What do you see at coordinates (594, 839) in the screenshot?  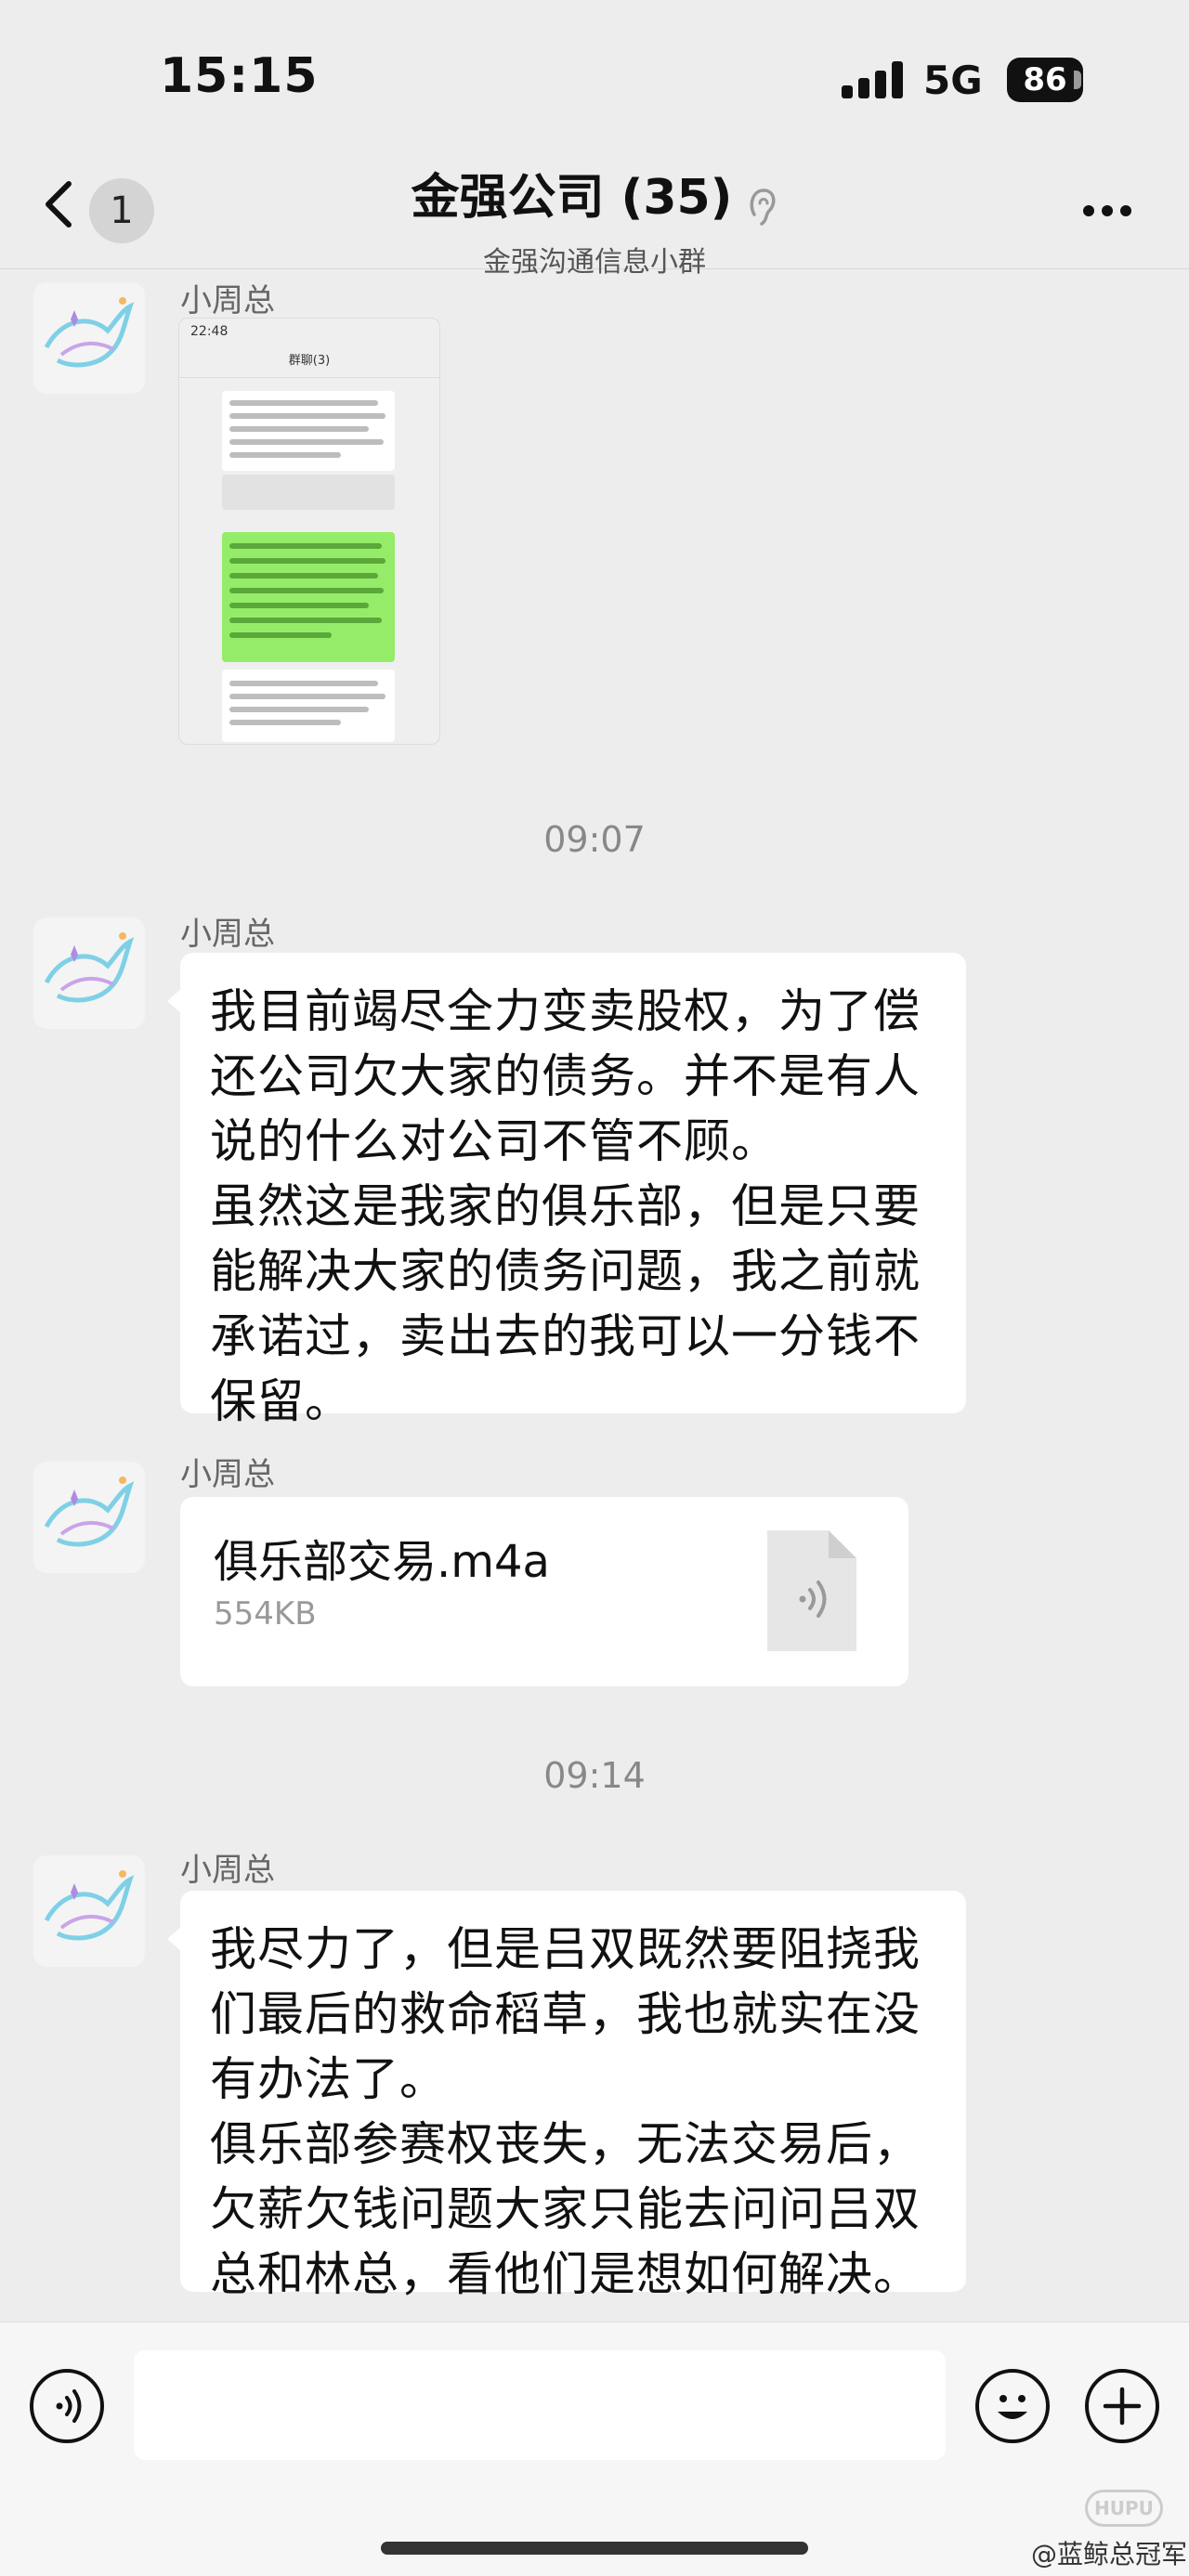 I see `timestamp: 09:07` at bounding box center [594, 839].